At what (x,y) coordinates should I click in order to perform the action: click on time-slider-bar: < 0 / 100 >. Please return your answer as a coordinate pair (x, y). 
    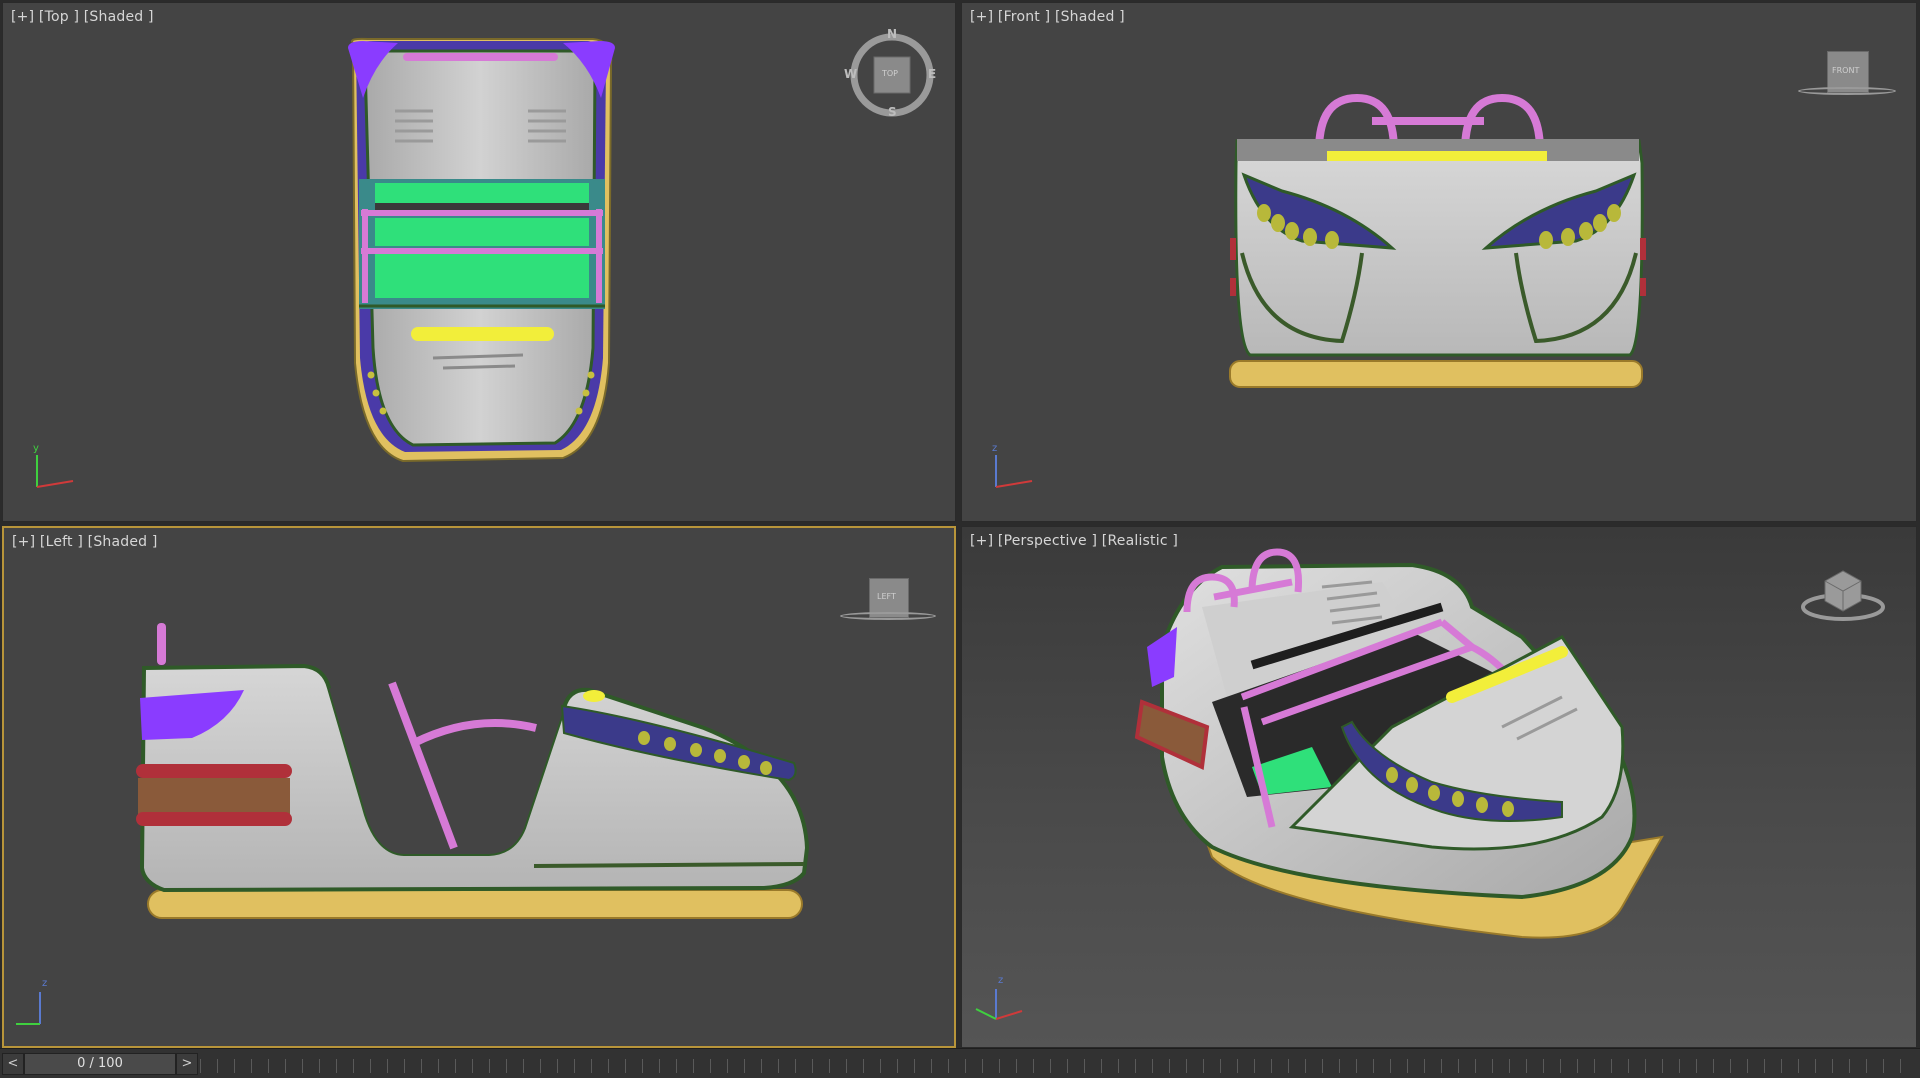
    Looking at the image, I should click on (960, 1063).